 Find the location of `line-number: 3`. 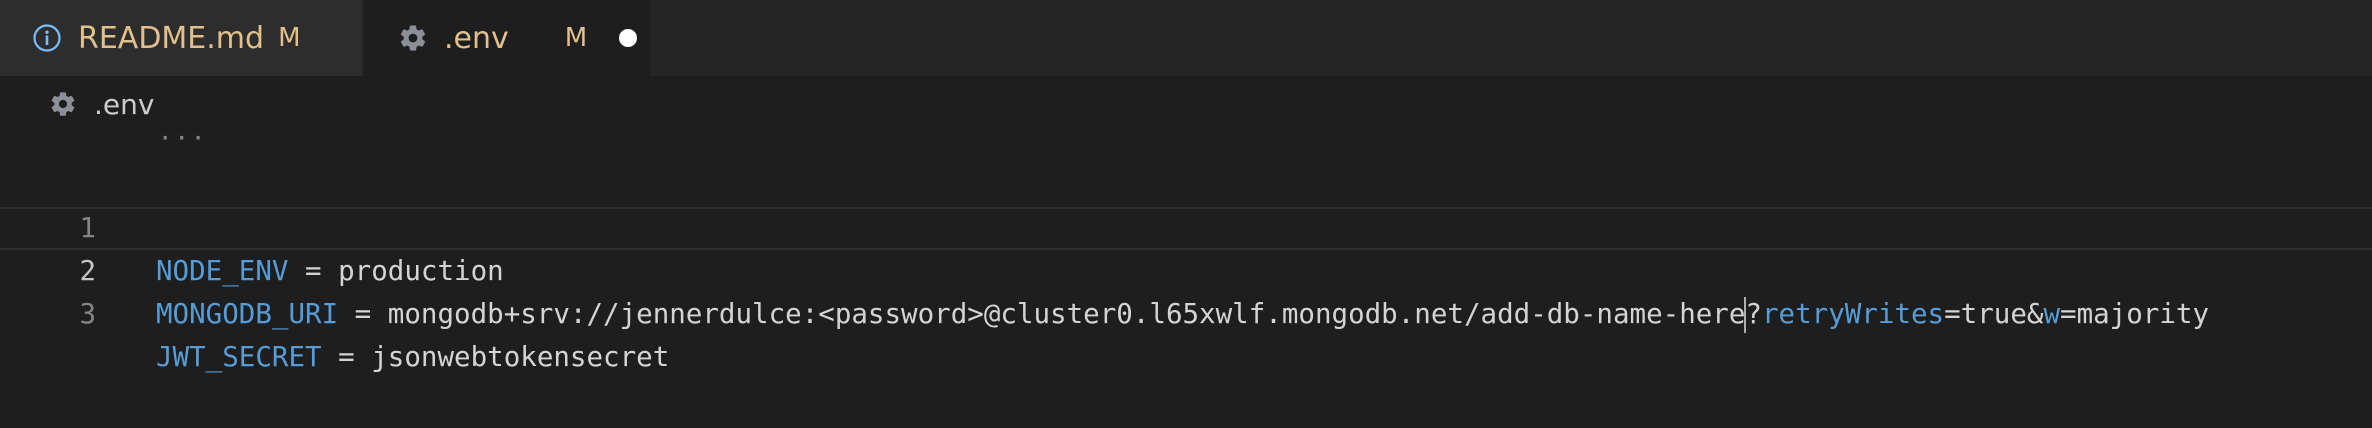

line-number: 3 is located at coordinates (87, 314).